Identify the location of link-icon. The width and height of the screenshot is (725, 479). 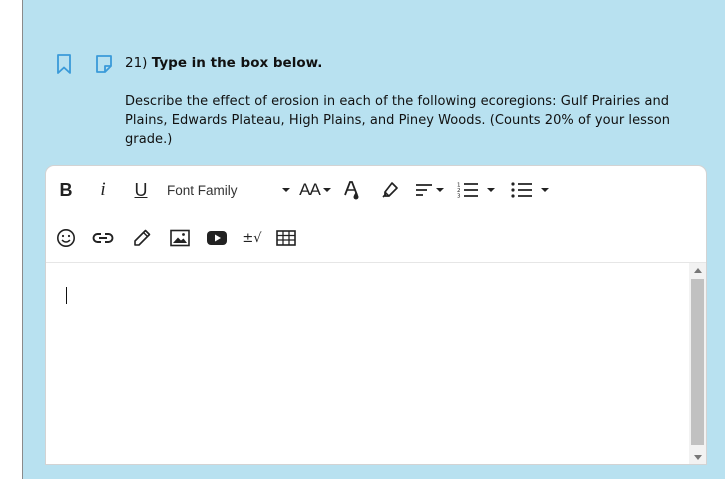
(103, 238).